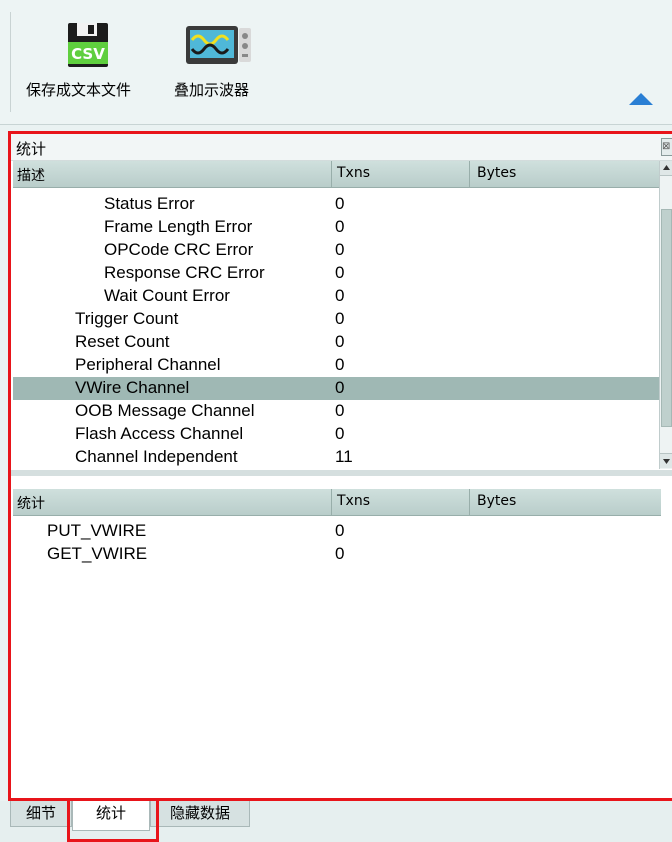 This screenshot has width=672, height=842. Describe the element at coordinates (178, 226) in the screenshot. I see `row-description: Frame Length Error` at that location.